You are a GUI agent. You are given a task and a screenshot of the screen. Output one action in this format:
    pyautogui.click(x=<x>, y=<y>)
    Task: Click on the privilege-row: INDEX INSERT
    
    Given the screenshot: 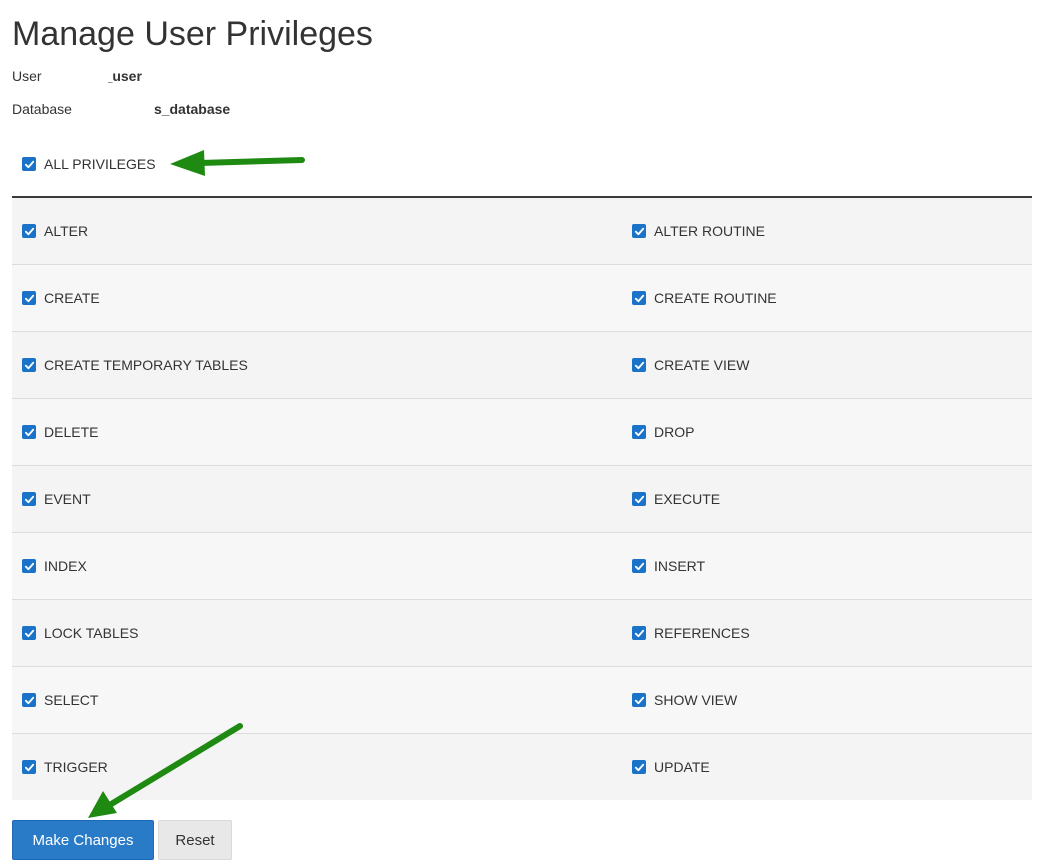 What is the action you would take?
    pyautogui.click(x=522, y=566)
    